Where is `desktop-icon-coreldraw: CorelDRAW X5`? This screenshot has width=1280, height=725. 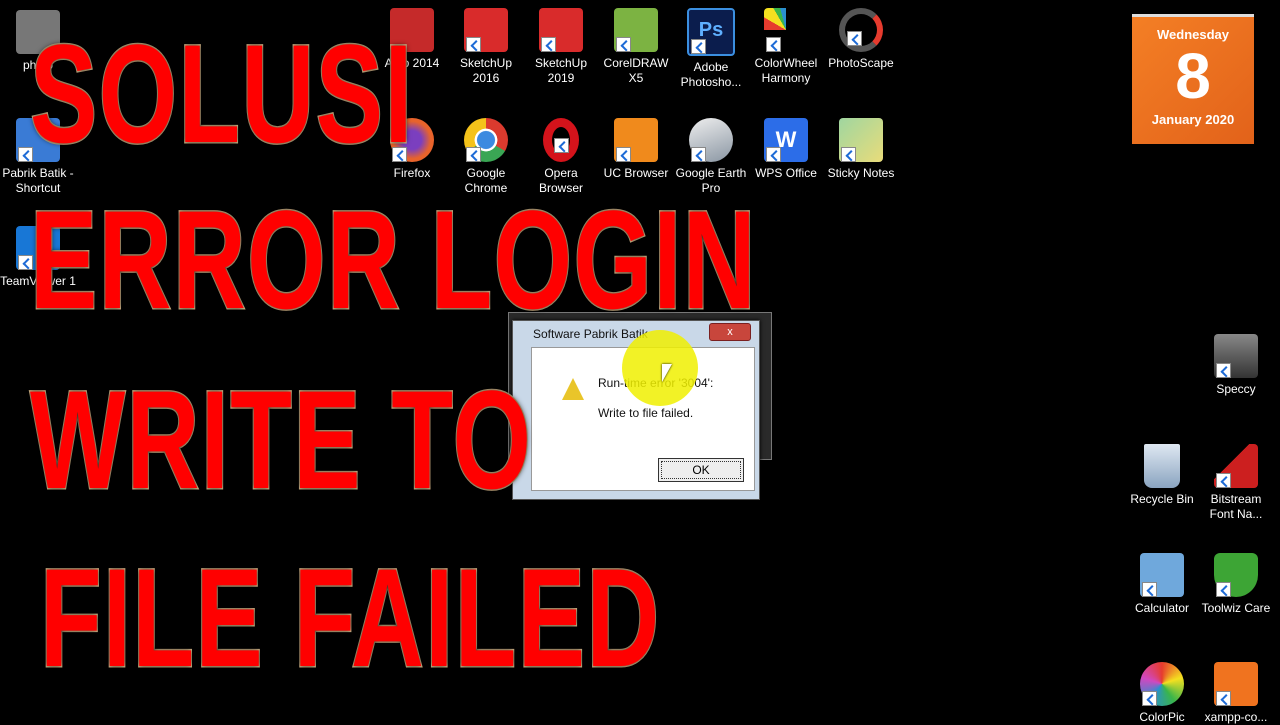
desktop-icon-coreldraw: CorelDRAW X5 is located at coordinates (636, 47).